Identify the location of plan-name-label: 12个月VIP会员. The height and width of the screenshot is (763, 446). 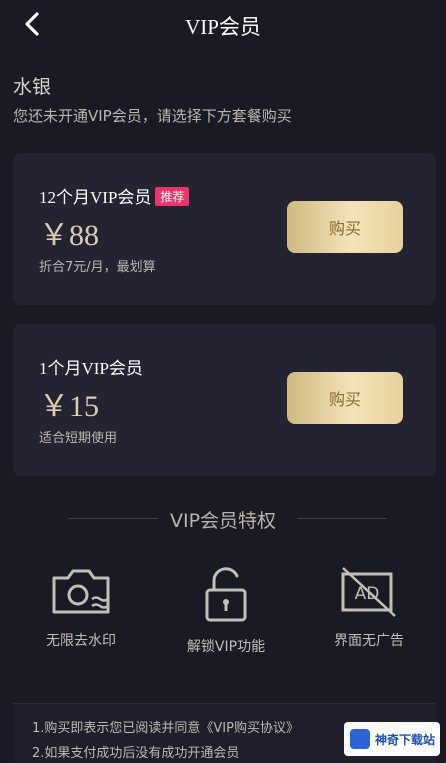
(95, 197).